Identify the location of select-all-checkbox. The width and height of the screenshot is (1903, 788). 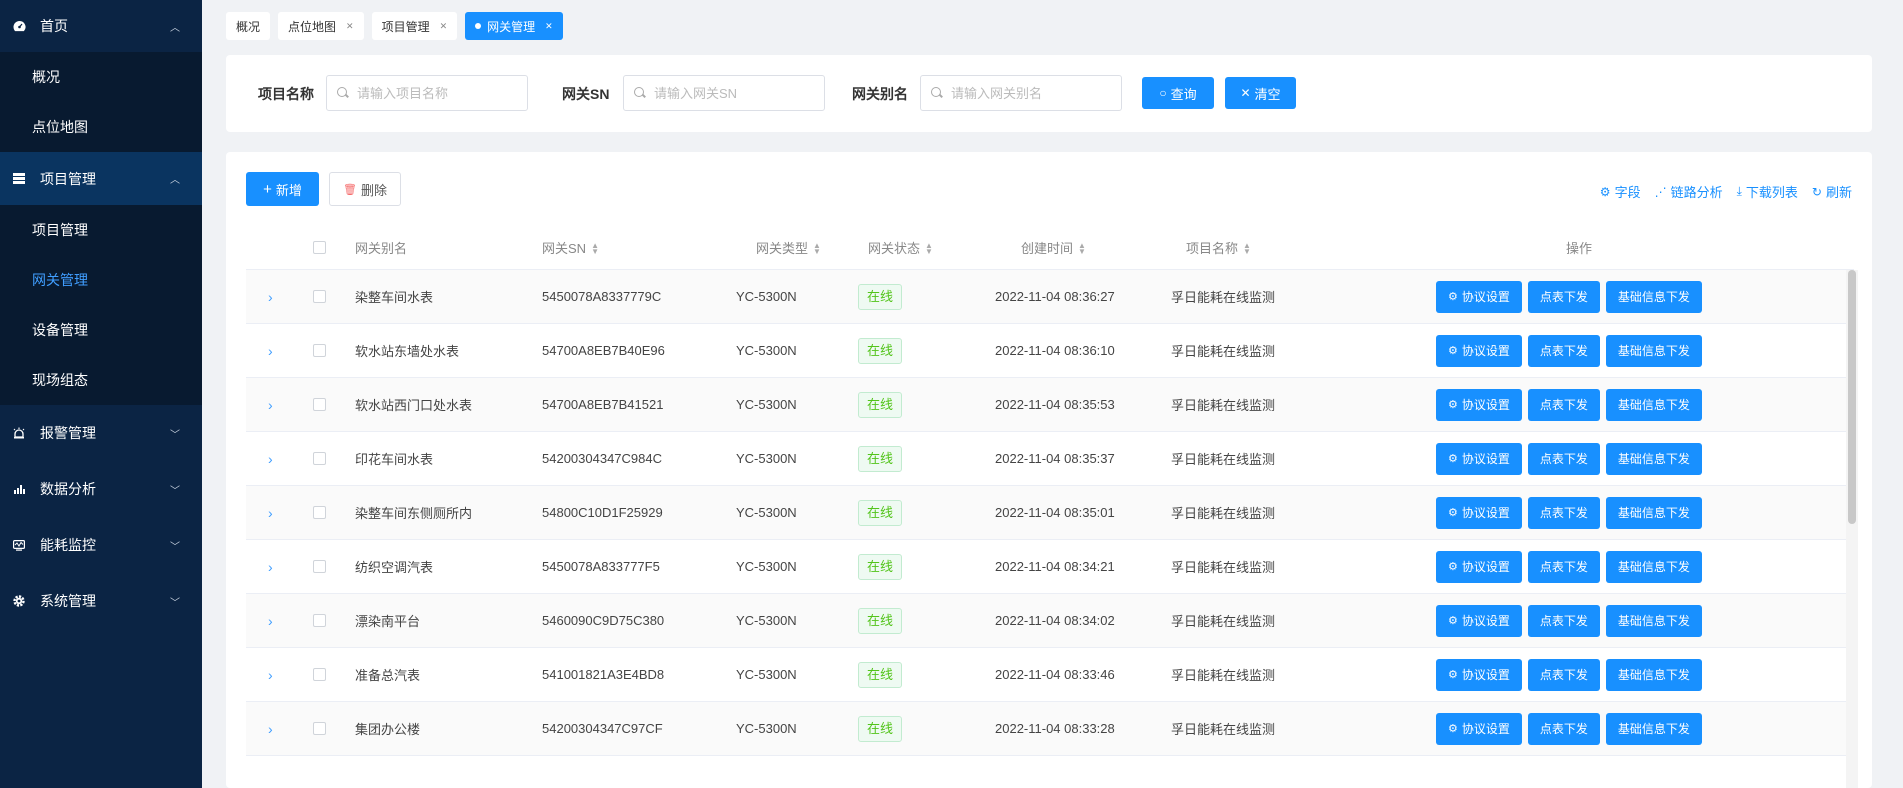
(319, 247).